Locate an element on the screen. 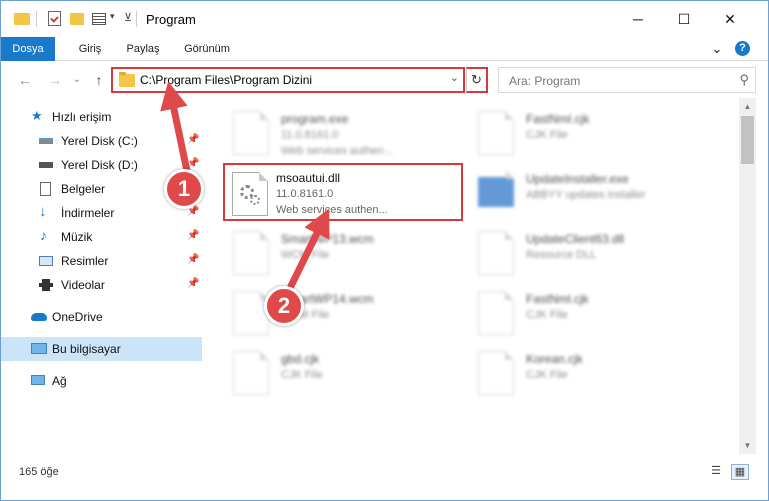  file-name: SmartWP13.wcm is located at coordinates (327, 239).